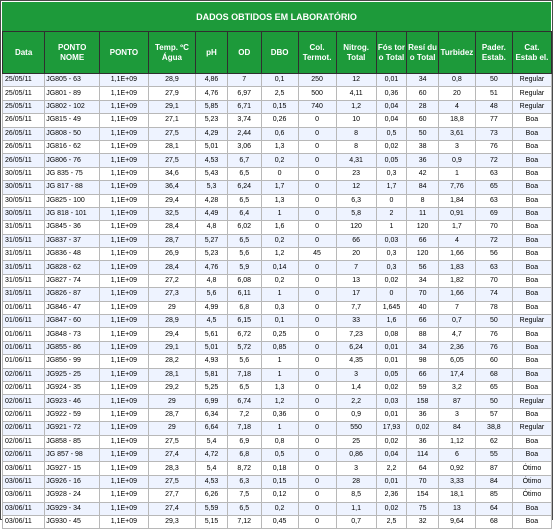  What do you see at coordinates (279, 455) in the screenshot?
I see `table-cell: 0,5` at bounding box center [279, 455].